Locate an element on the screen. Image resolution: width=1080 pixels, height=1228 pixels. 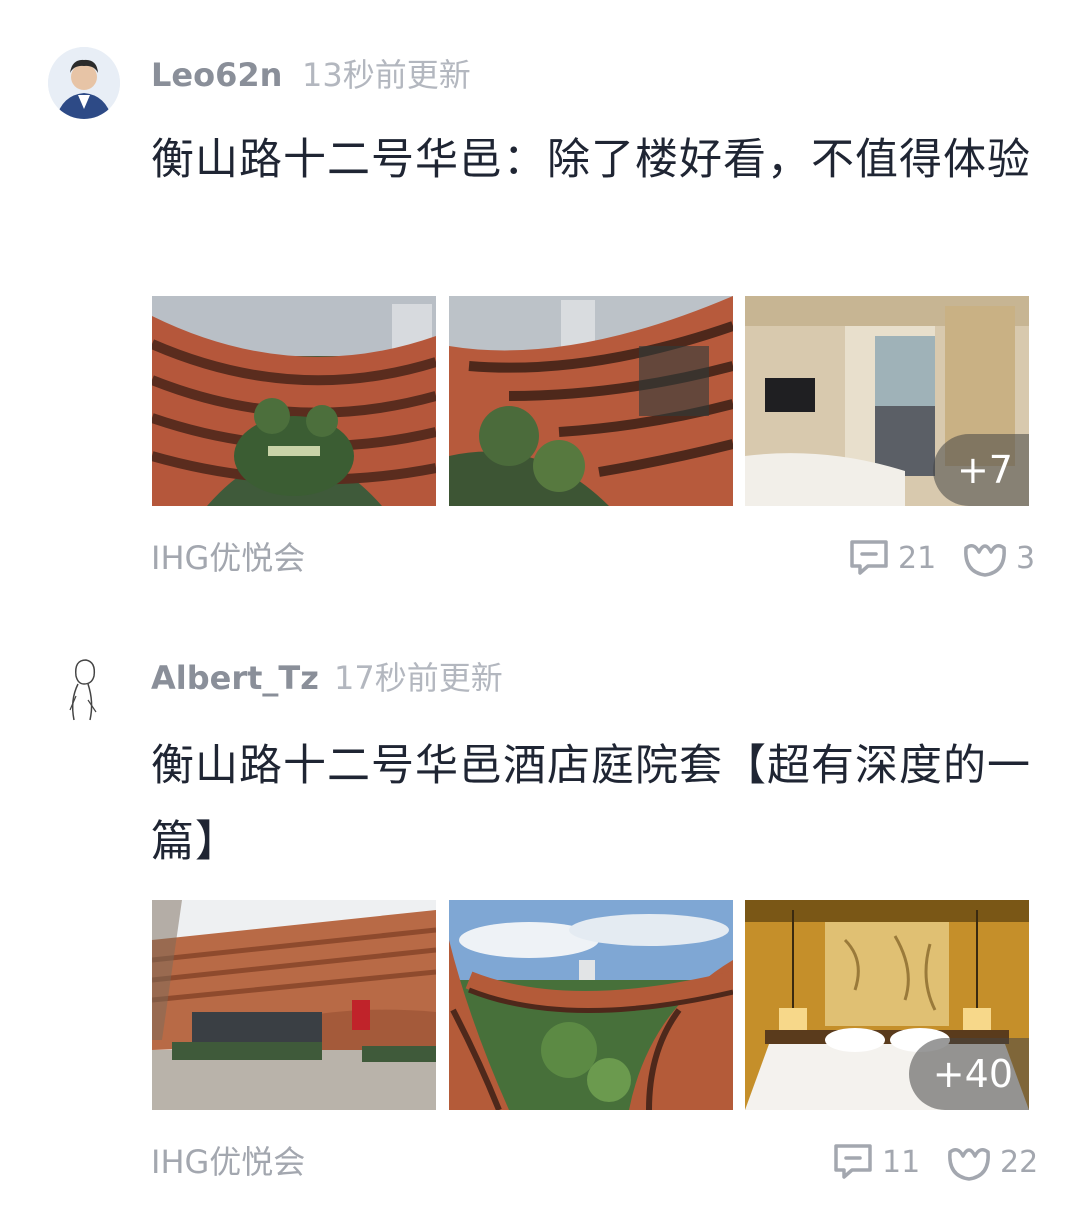
post-image-3: +7 is located at coordinates (887, 401).